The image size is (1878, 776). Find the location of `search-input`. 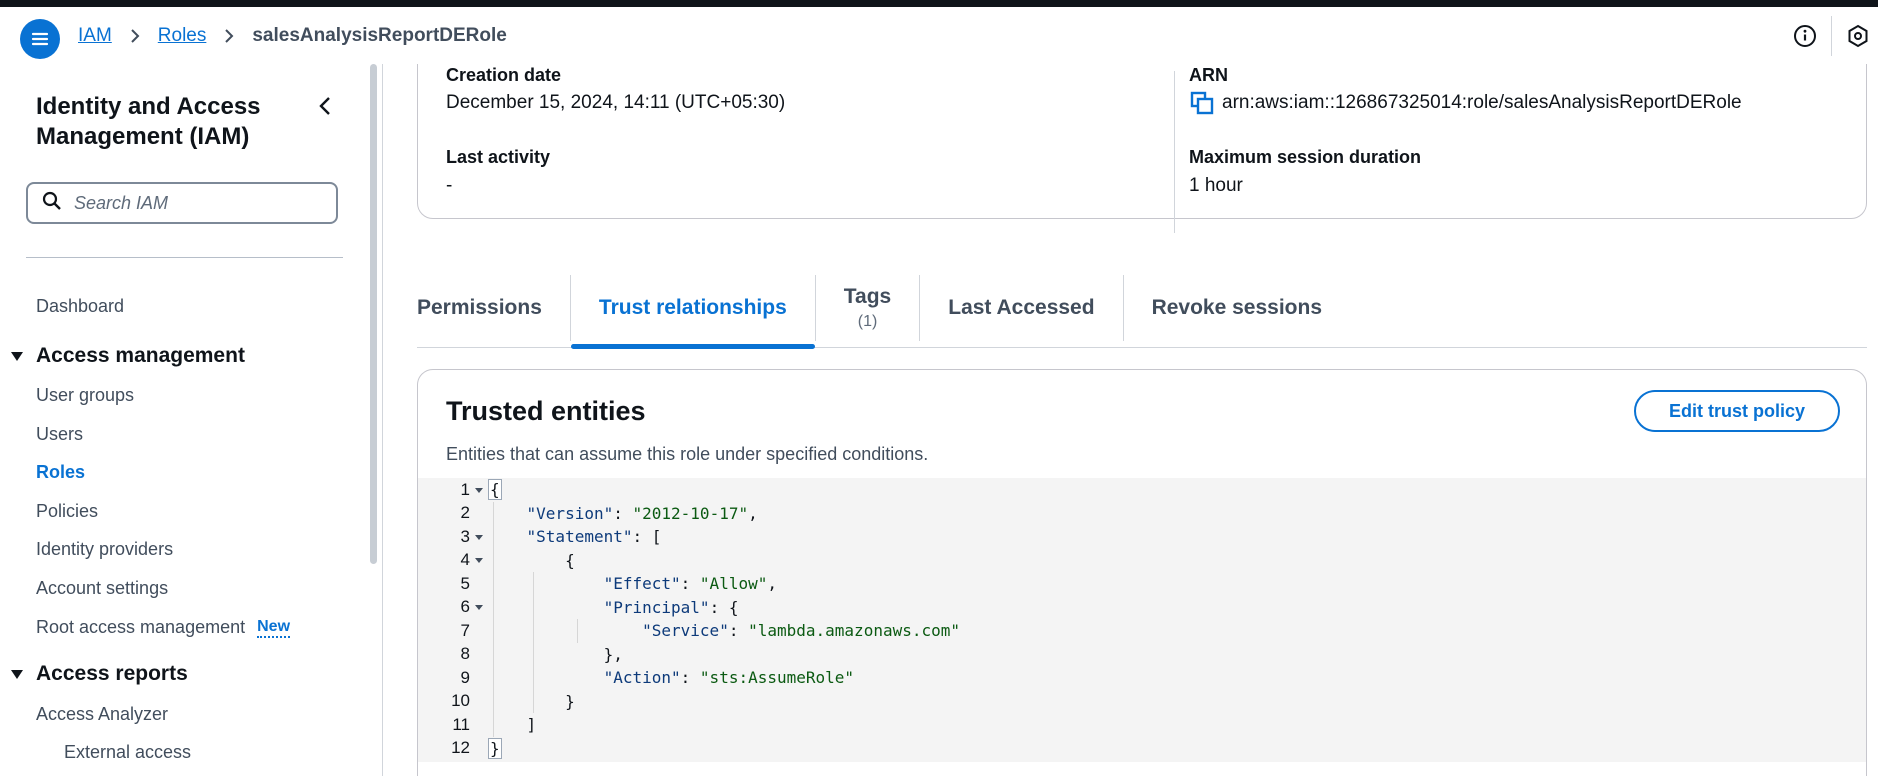

search-input is located at coordinates (194, 203).